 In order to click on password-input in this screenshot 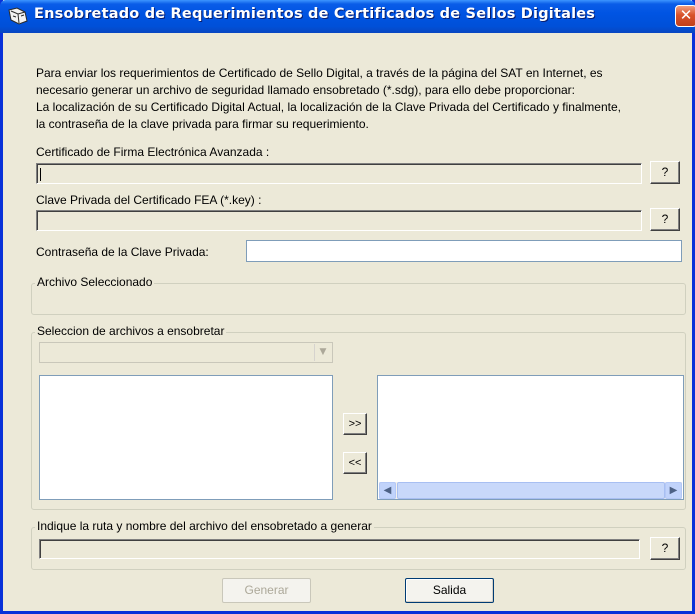, I will do `click(464, 251)`.